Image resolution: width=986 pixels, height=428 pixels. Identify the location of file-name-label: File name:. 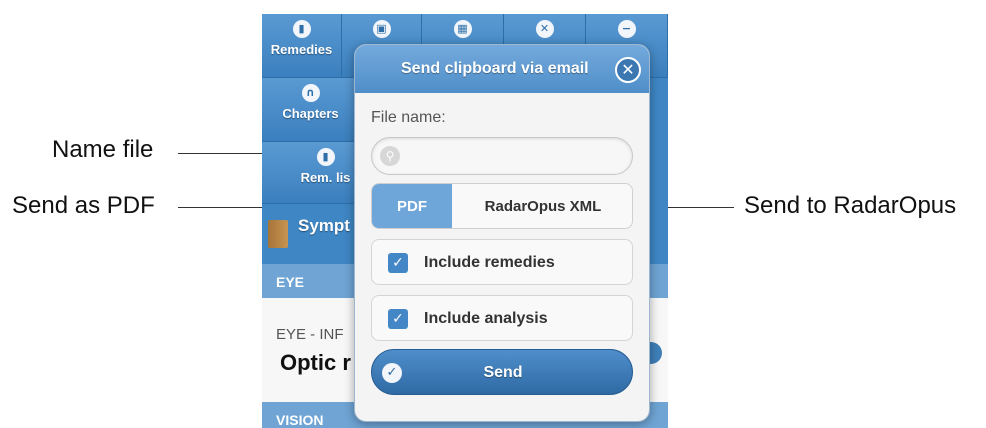
(408, 117).